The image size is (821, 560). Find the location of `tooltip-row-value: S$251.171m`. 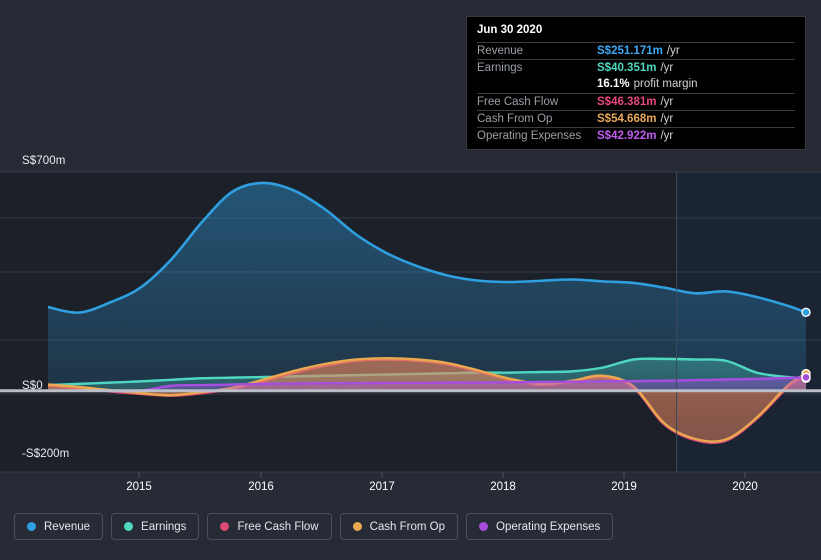

tooltip-row-value: S$251.171m is located at coordinates (630, 51).